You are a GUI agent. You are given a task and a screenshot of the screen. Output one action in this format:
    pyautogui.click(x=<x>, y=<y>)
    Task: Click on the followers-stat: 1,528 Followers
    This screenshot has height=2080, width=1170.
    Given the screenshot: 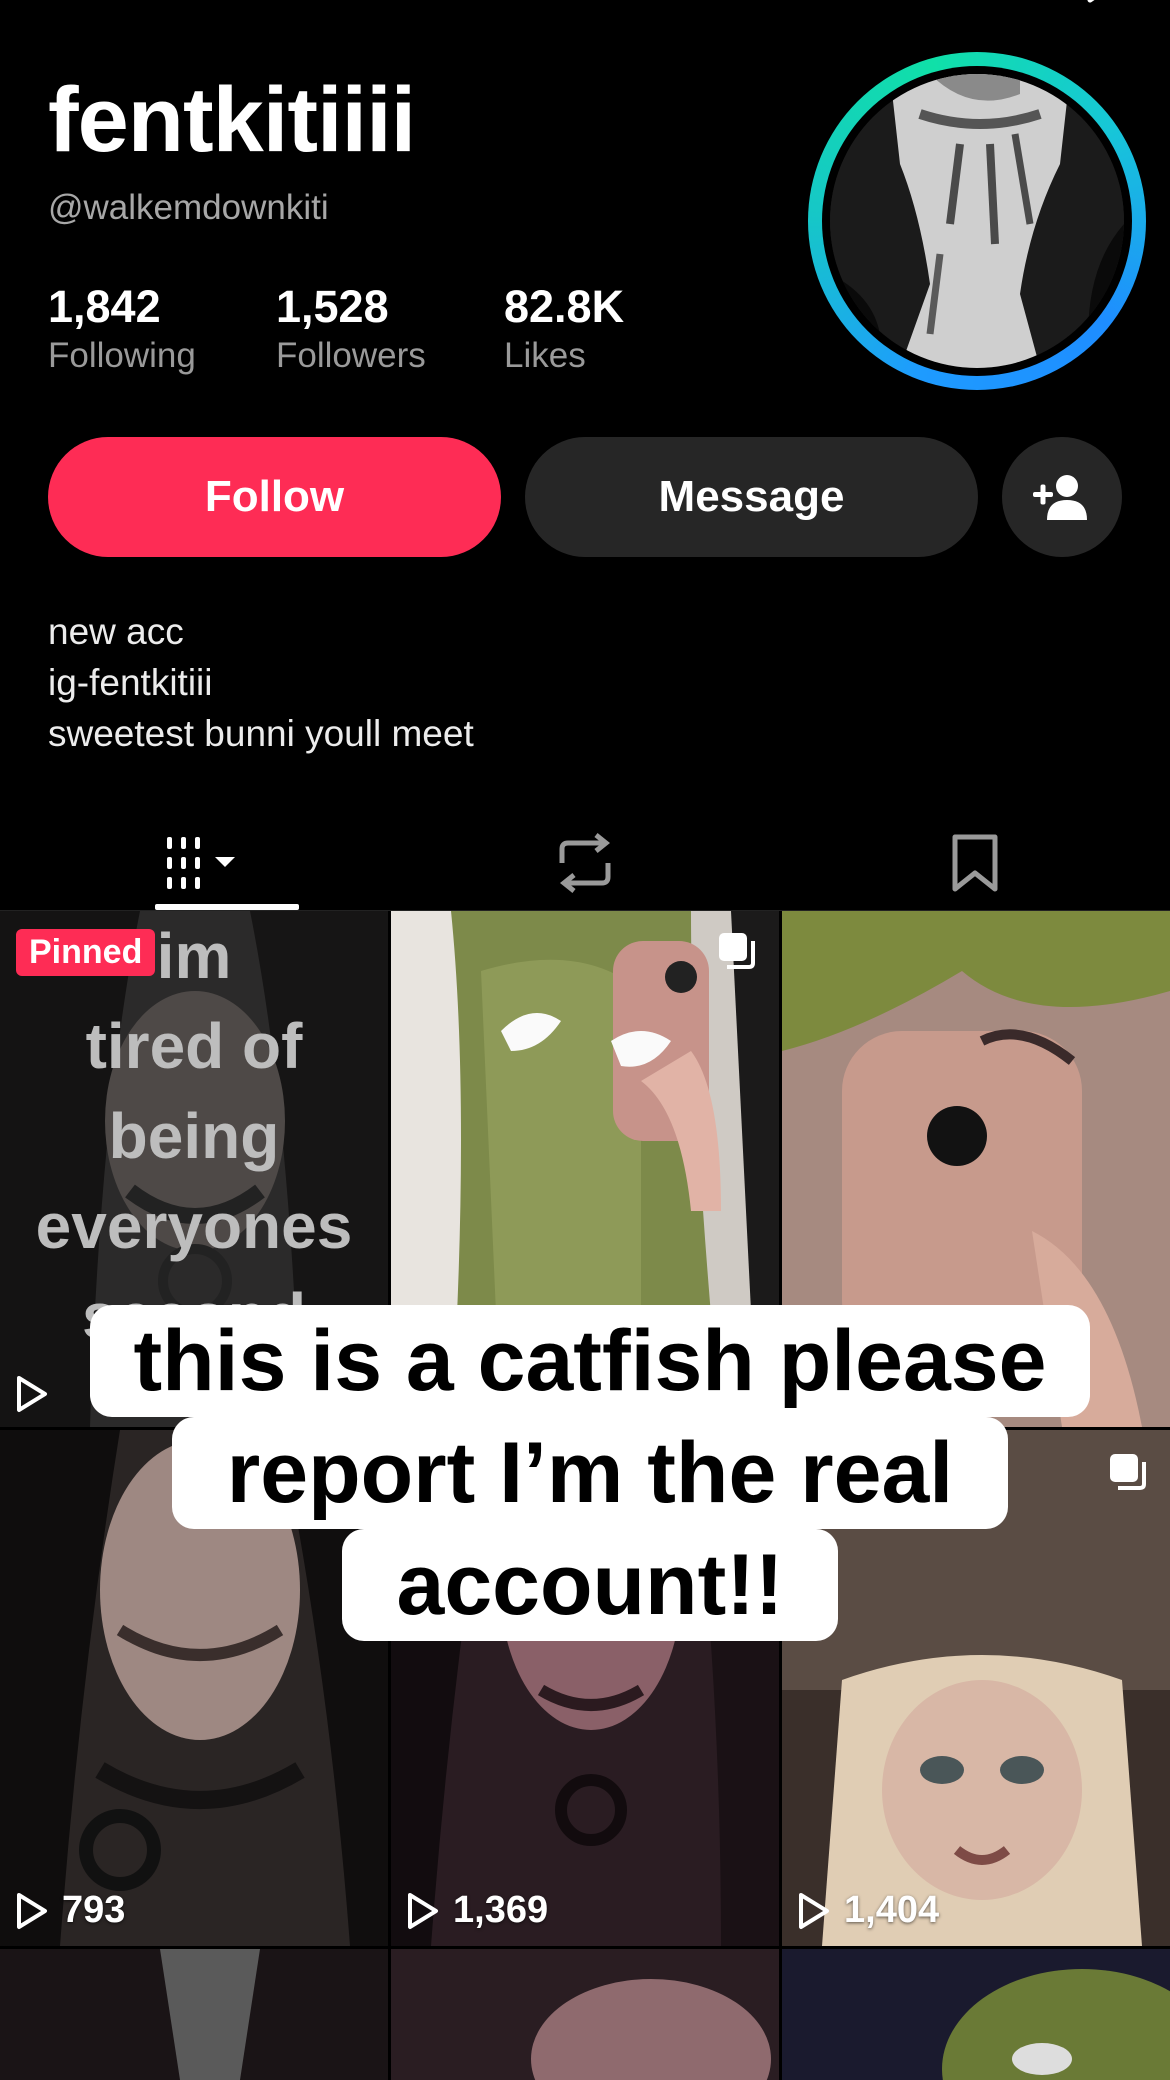 What is the action you would take?
    pyautogui.click(x=351, y=329)
    